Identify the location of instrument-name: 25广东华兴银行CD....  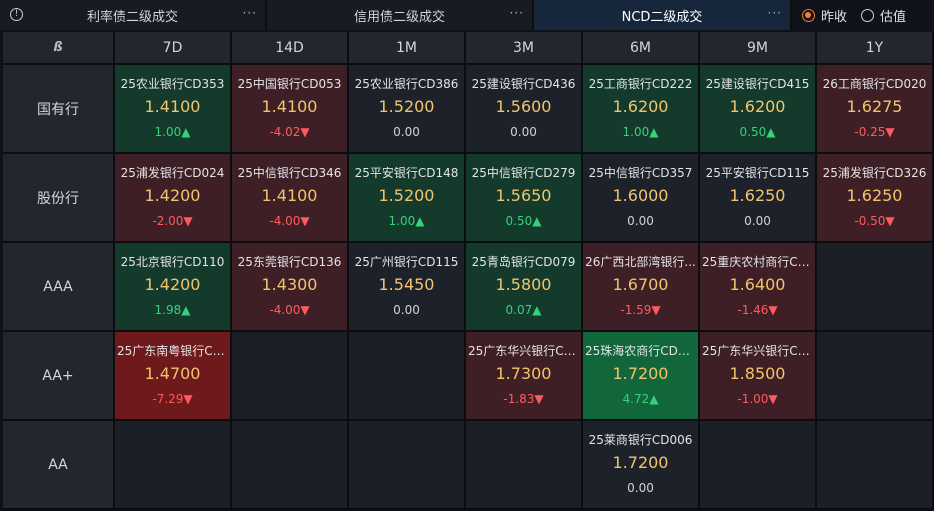
(758, 351).